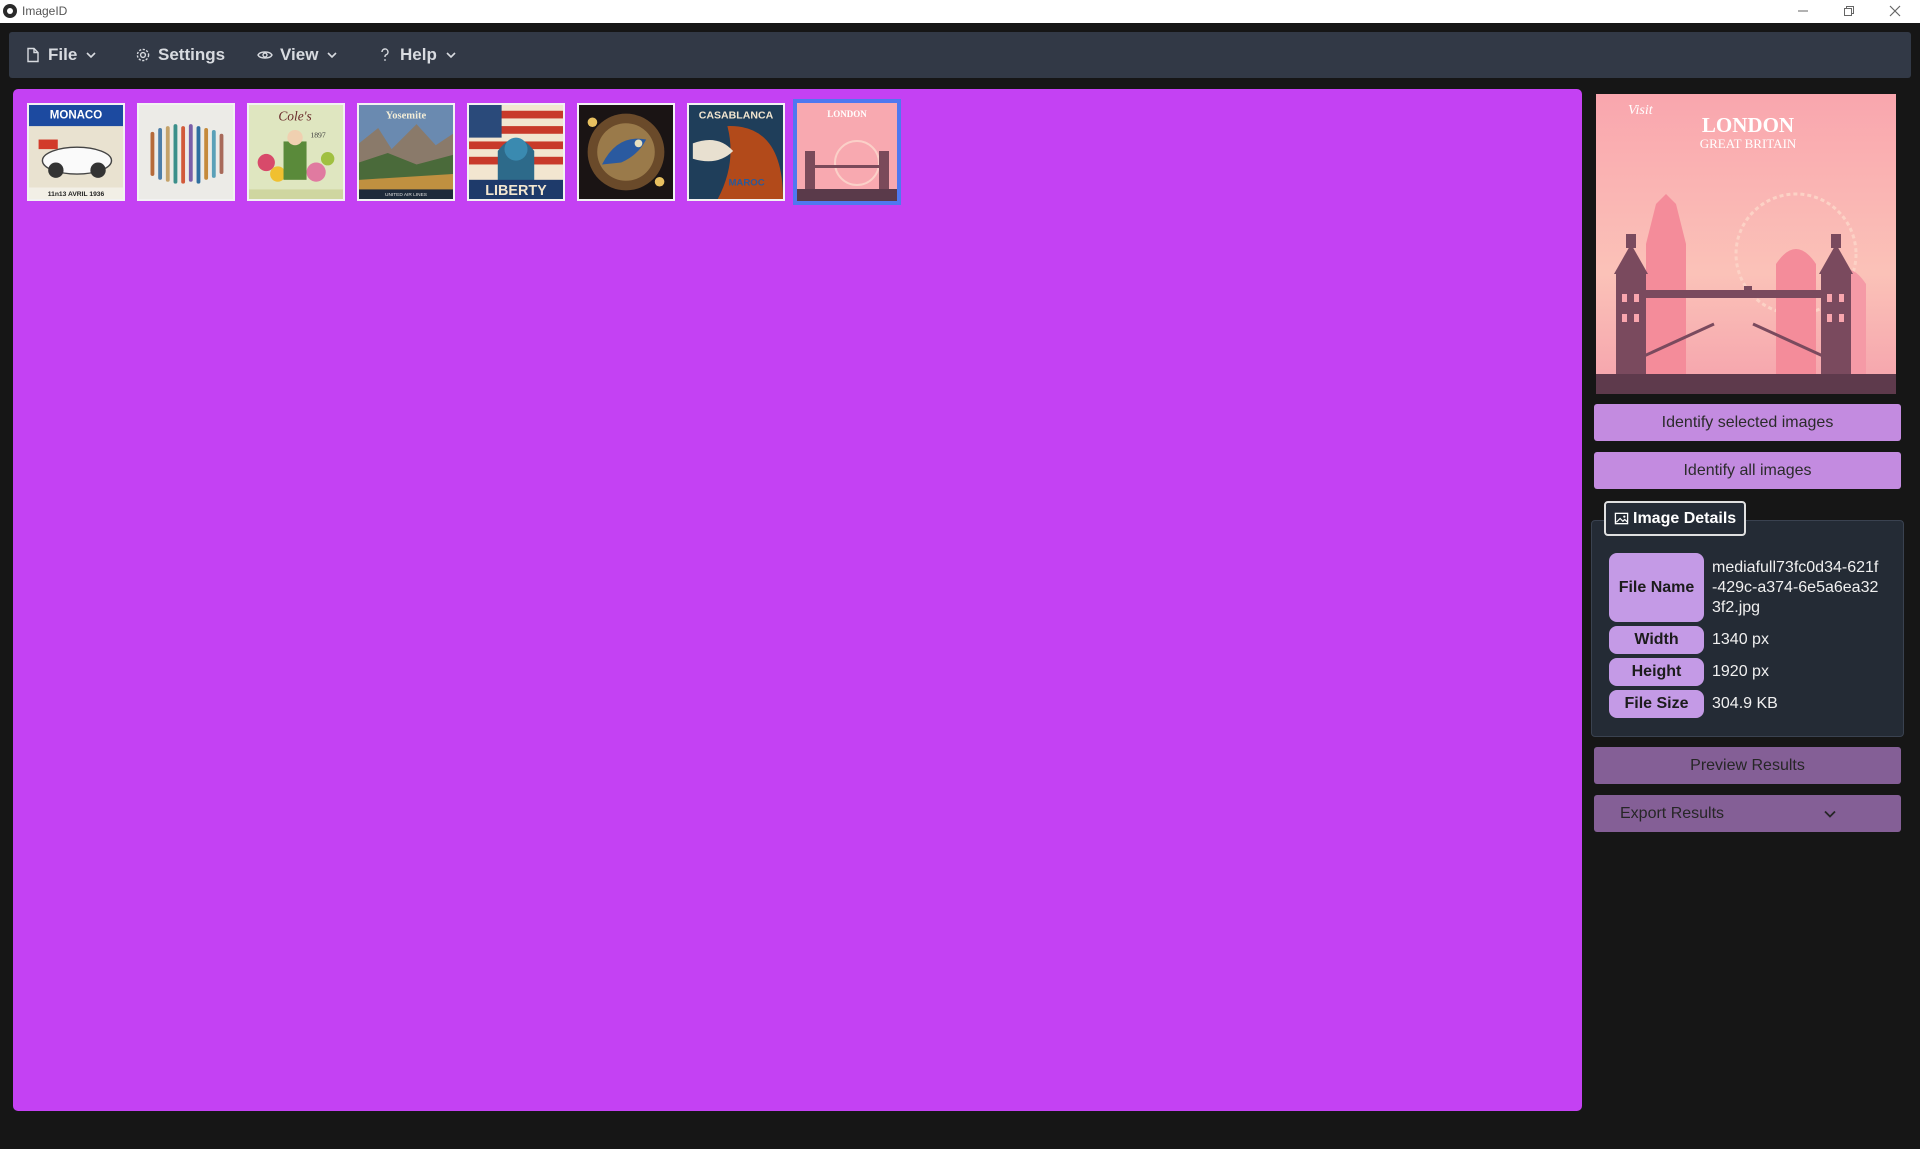  I want to click on feathers-image, so click(186, 152).